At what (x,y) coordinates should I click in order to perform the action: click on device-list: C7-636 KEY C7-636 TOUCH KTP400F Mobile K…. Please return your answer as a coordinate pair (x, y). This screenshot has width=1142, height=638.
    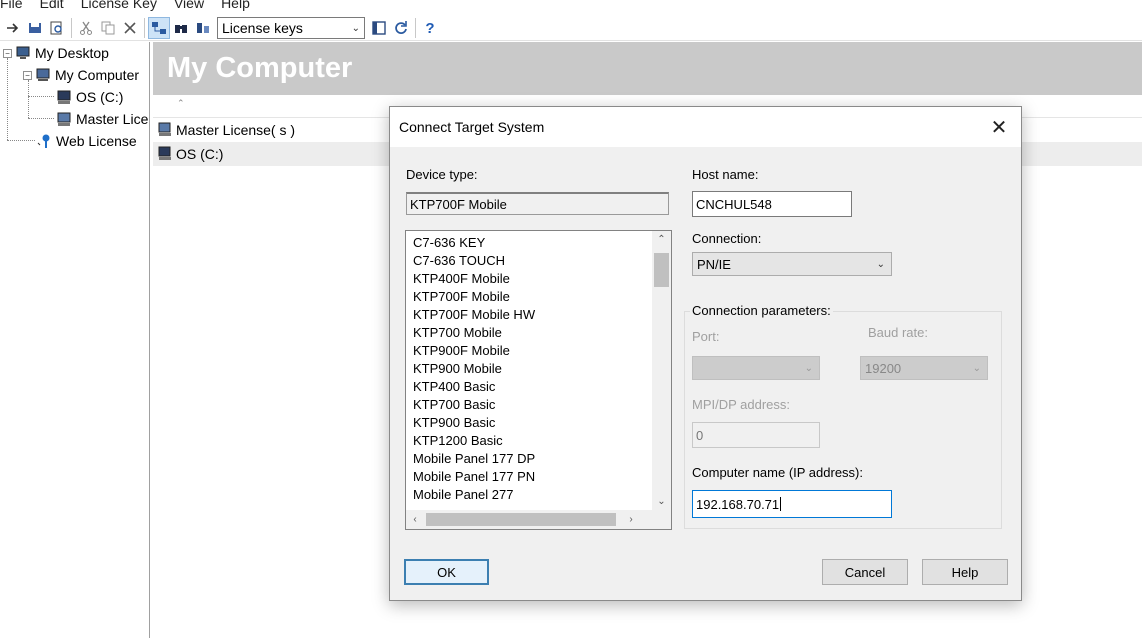
    Looking at the image, I should click on (538, 380).